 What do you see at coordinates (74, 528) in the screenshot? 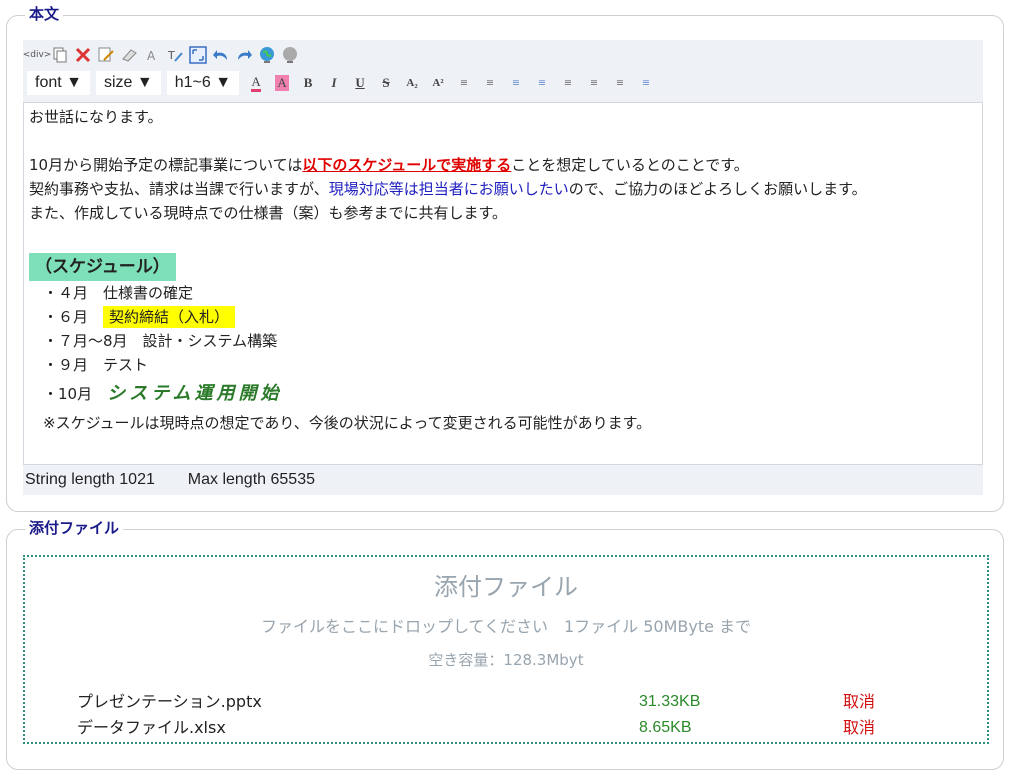
I see `attach-legend: 添付ファイル` at bounding box center [74, 528].